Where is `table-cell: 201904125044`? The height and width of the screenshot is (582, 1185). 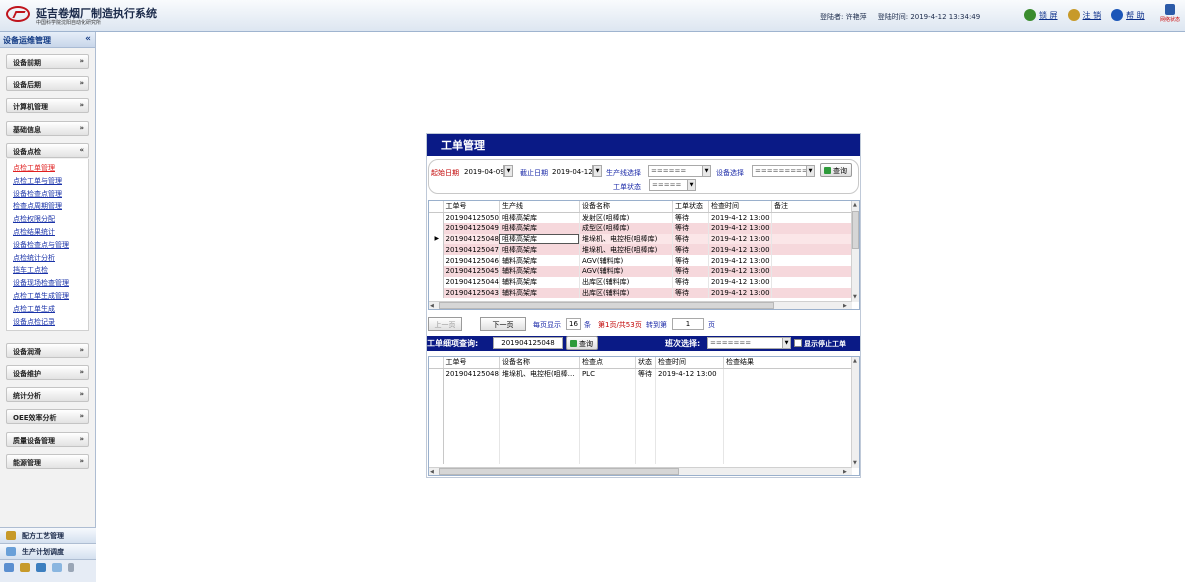 table-cell: 201904125044 is located at coordinates (471, 282).